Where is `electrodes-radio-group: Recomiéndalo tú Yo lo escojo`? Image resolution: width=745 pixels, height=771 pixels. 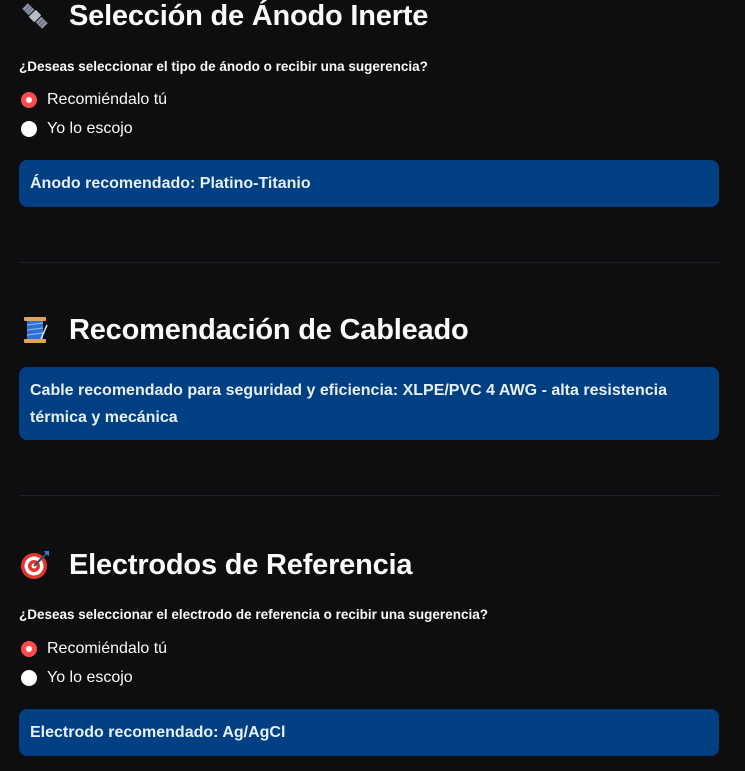
electrodes-radio-group: Recomiéndalo tú Yo lo escojo is located at coordinates (94, 663).